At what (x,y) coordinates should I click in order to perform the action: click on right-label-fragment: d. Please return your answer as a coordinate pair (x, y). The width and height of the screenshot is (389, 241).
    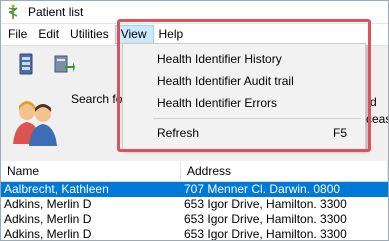
    Looking at the image, I should click on (373, 102).